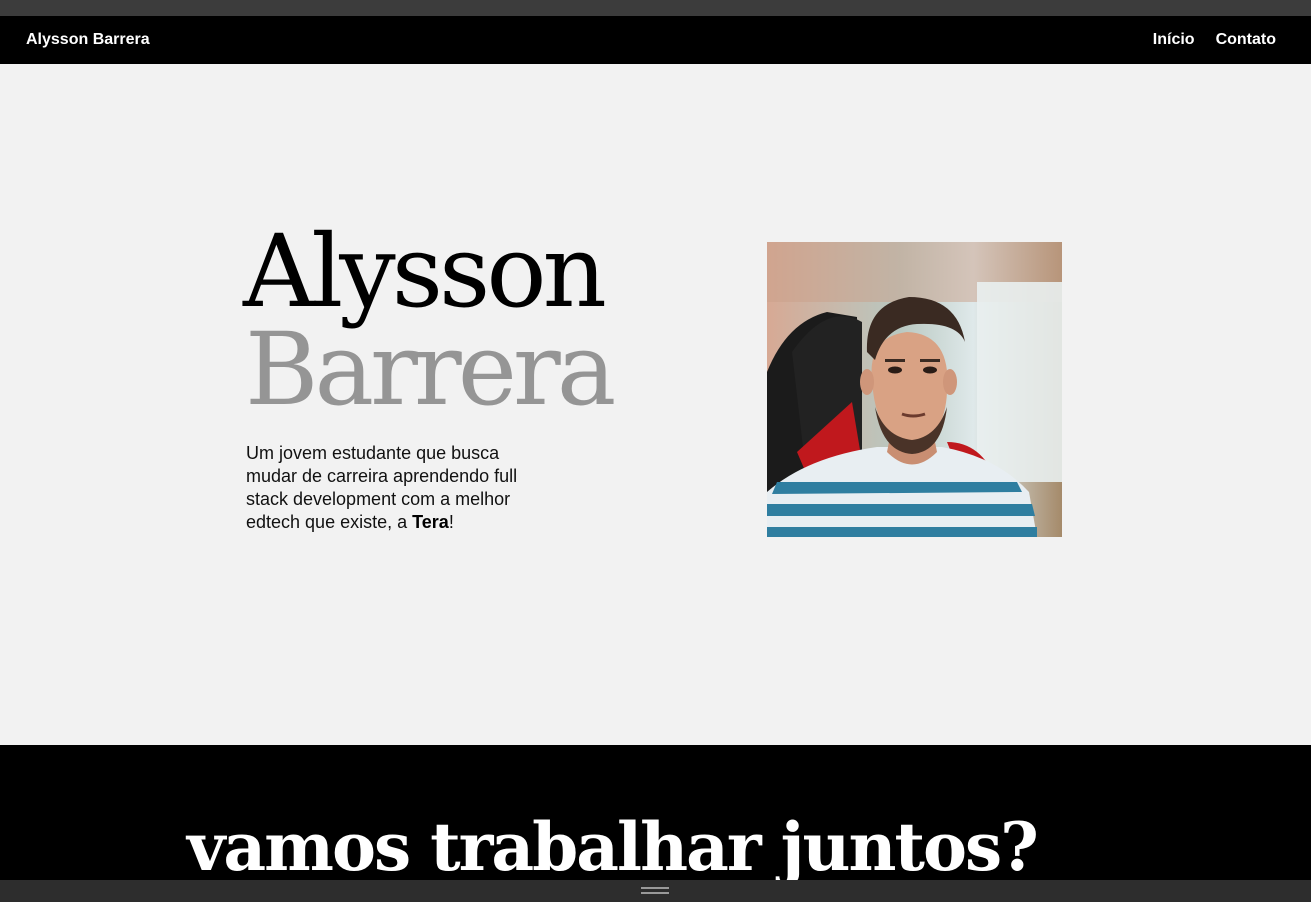 The height and width of the screenshot is (902, 1311). What do you see at coordinates (430, 369) in the screenshot?
I see `hero-last-name: Barrera` at bounding box center [430, 369].